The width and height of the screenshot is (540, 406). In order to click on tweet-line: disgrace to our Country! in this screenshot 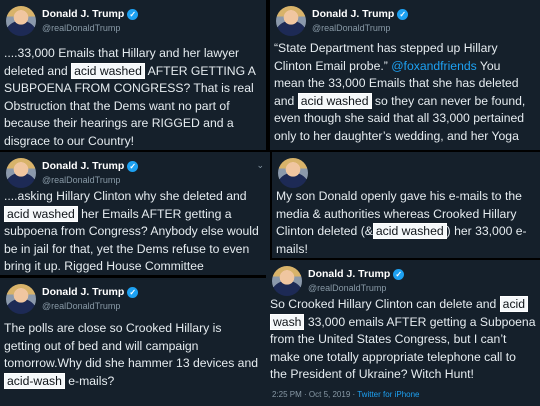, I will do `click(69, 140)`.